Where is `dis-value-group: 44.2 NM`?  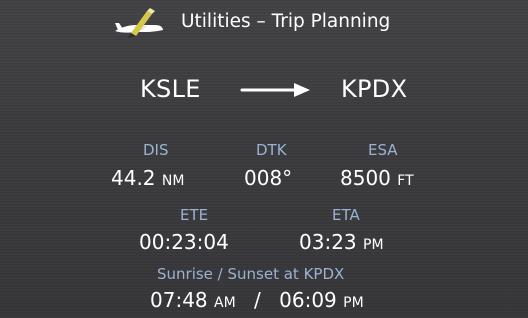 dis-value-group: 44.2 NM is located at coordinates (147, 180).